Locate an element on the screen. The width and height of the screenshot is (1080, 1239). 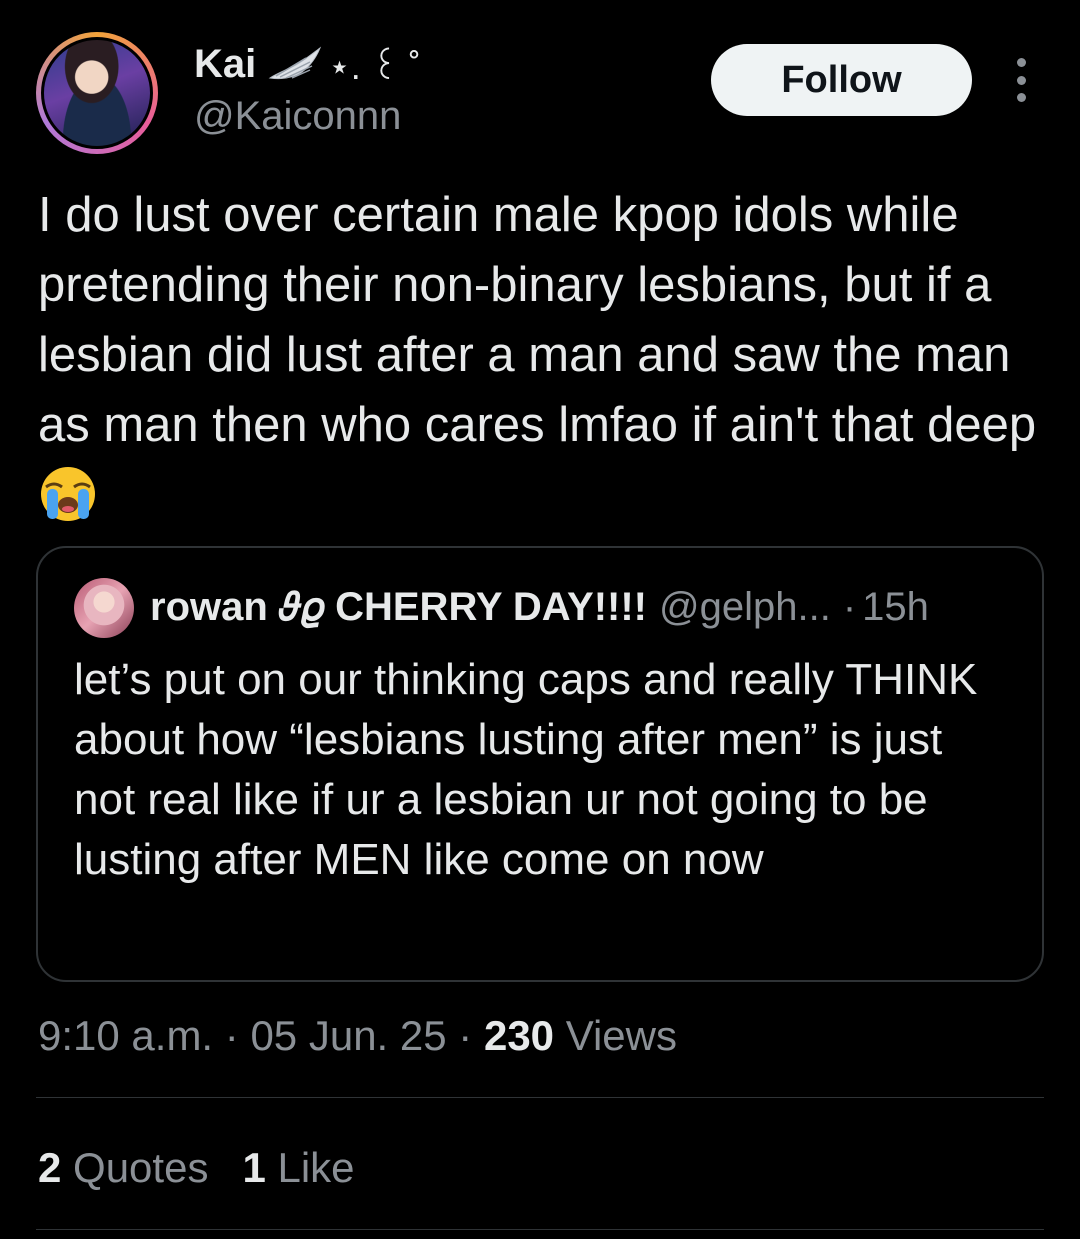
author-avatar-image is located at coordinates (97, 93).